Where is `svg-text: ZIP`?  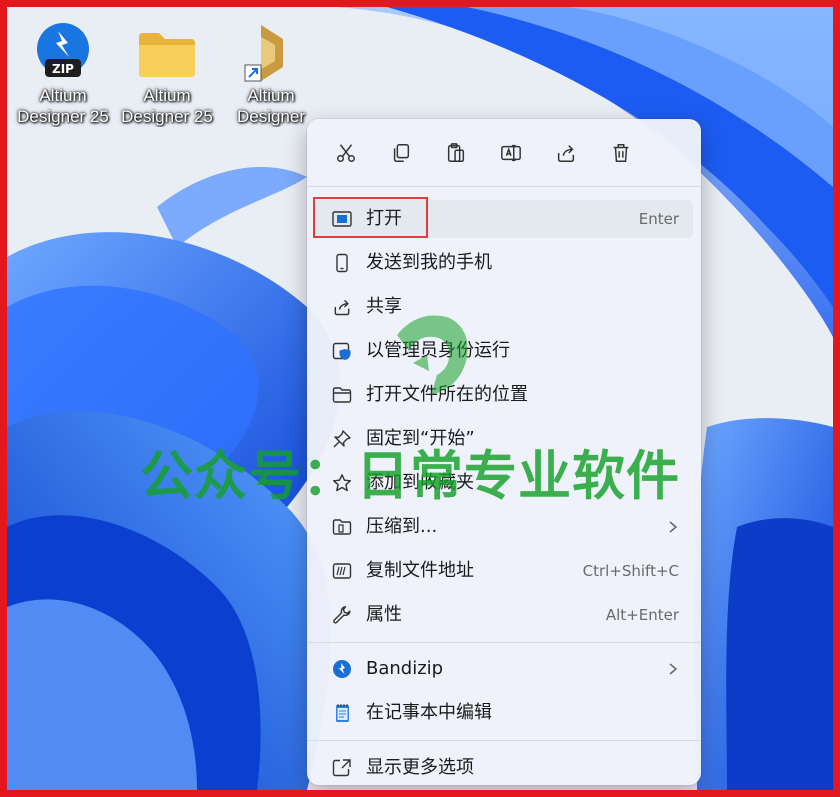
svg-text: ZIP is located at coordinates (63, 69).